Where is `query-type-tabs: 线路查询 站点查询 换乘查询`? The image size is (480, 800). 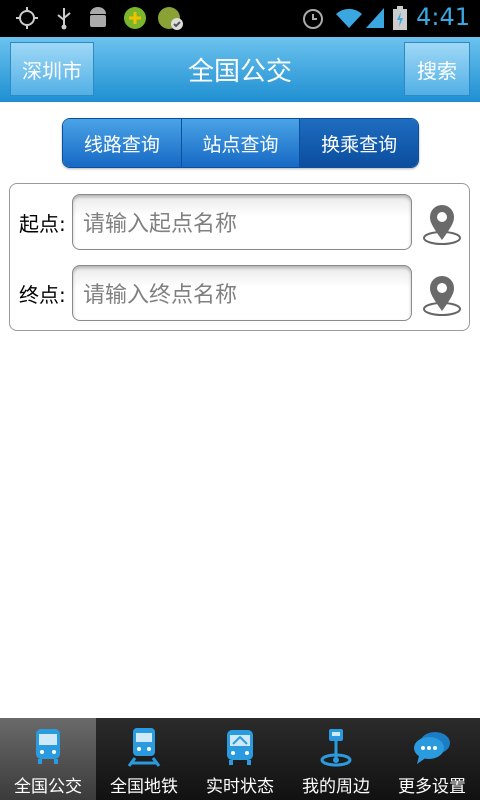
query-type-tabs: 线路查询 站点查询 换乘查询 is located at coordinates (240, 143).